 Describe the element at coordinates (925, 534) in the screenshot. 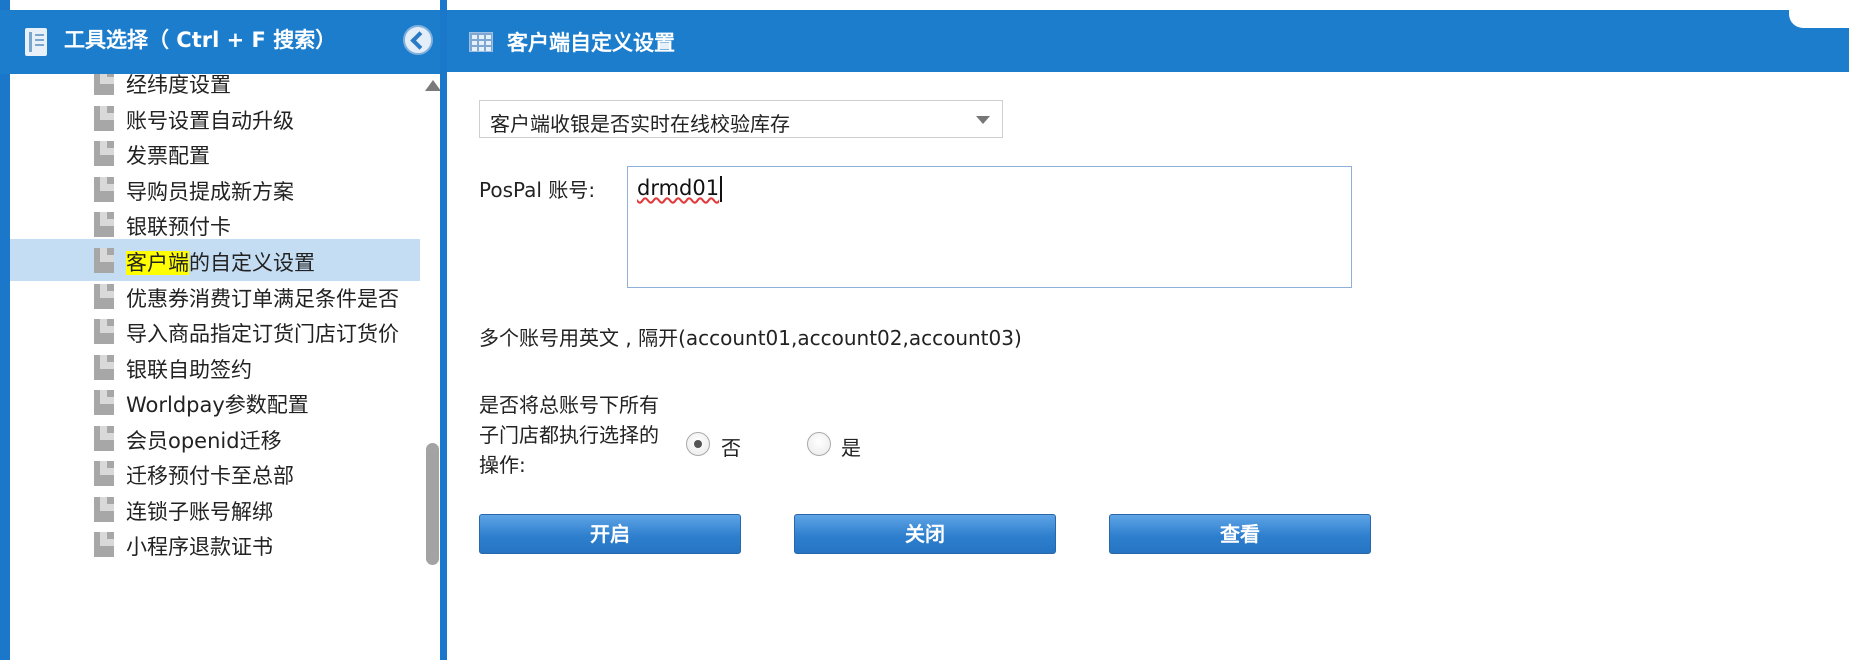

I see `disable-button: 关闭` at that location.